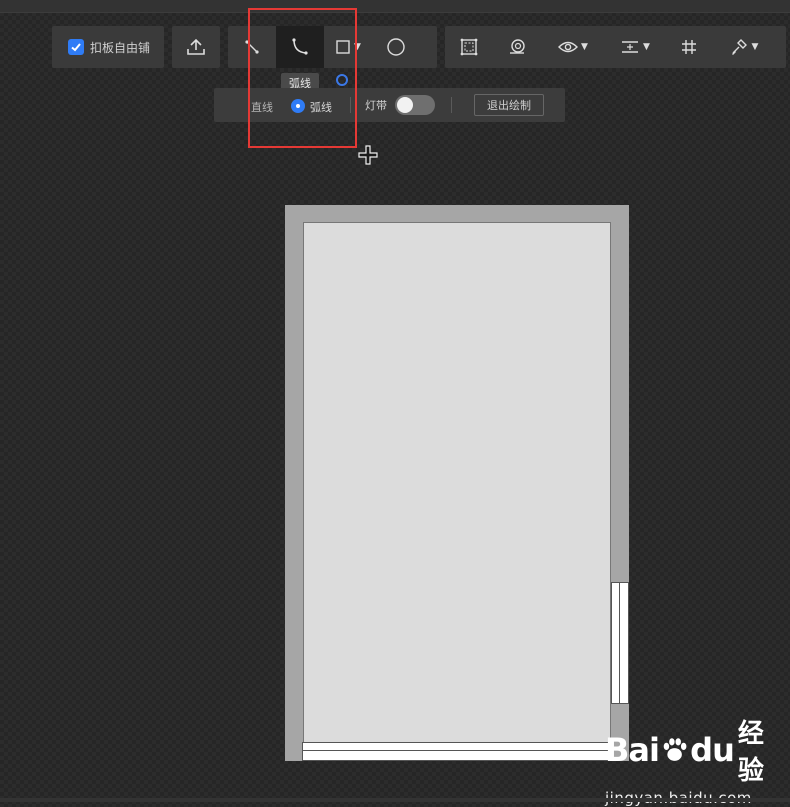 The height and width of the screenshot is (807, 790). I want to click on check-icon, so click(76, 47).